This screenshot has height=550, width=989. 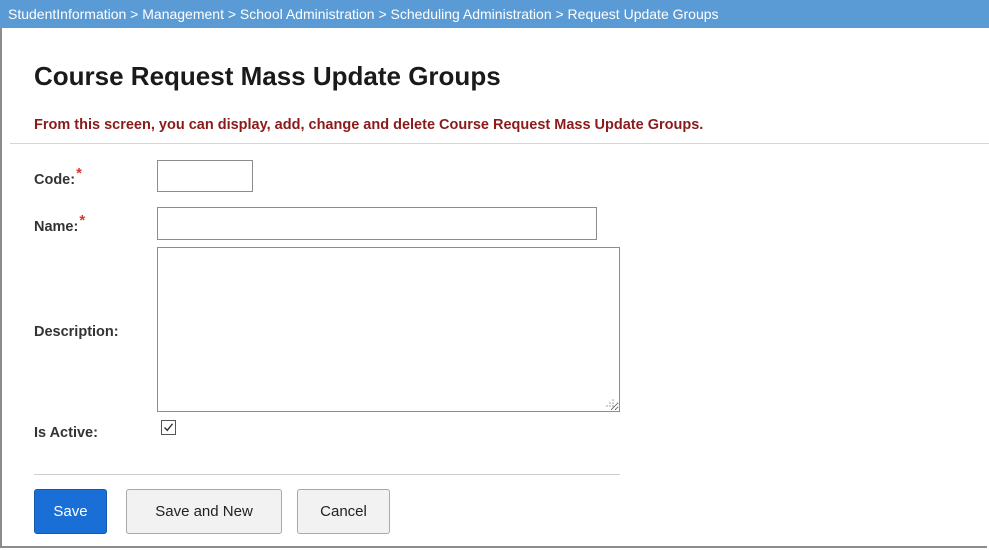 I want to click on code-label-text: Code:, so click(x=55, y=180).